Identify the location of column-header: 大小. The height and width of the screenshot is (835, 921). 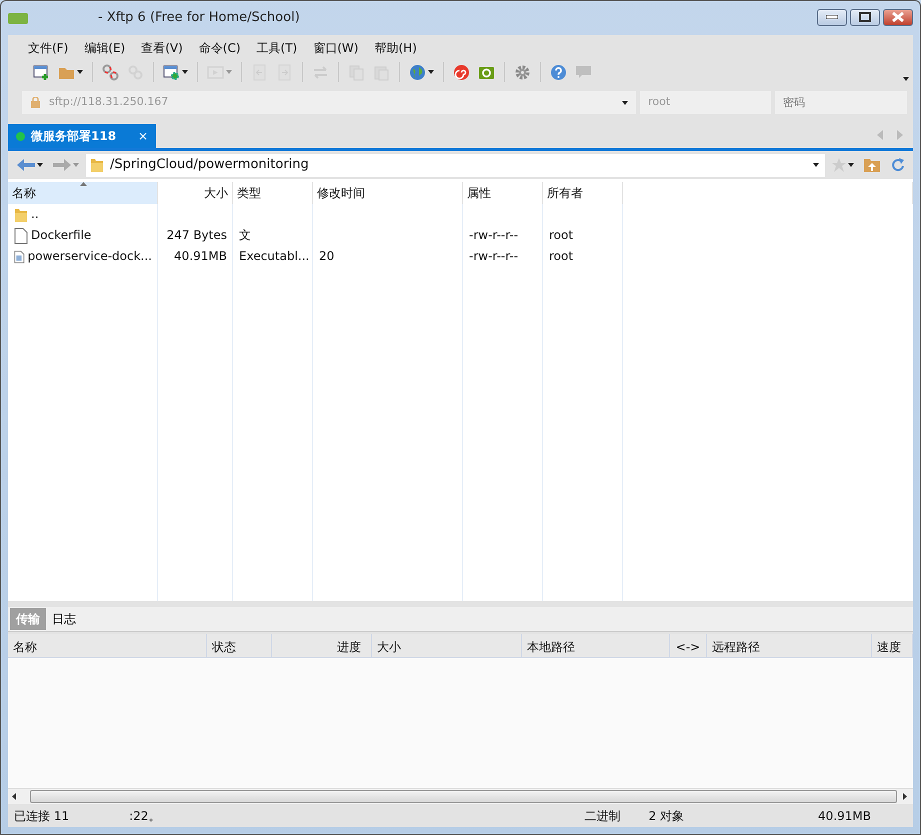
(195, 193).